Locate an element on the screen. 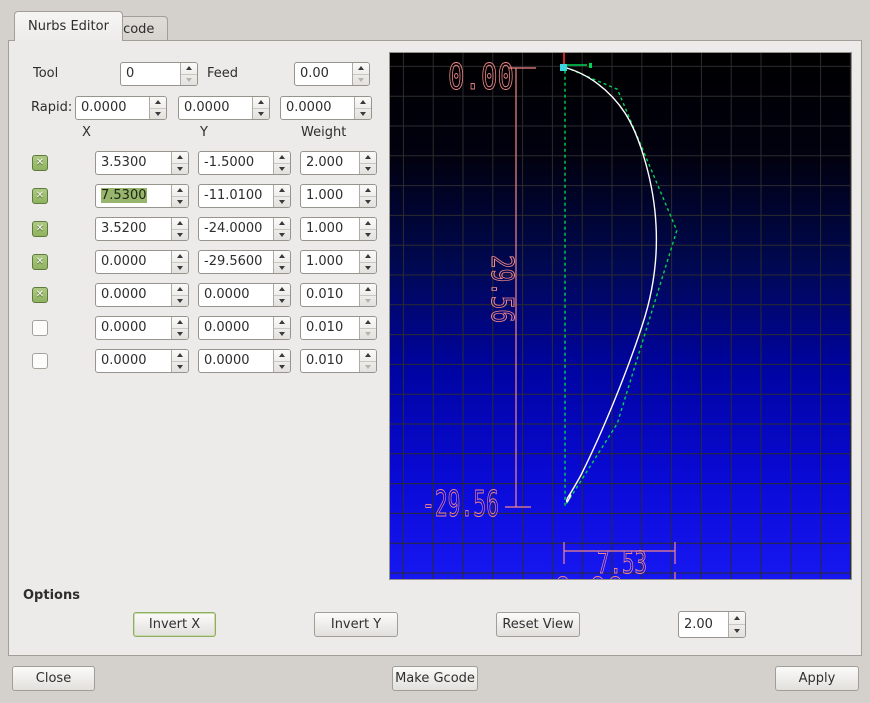  point-y-spinbox: -1.5000 is located at coordinates (244, 163).